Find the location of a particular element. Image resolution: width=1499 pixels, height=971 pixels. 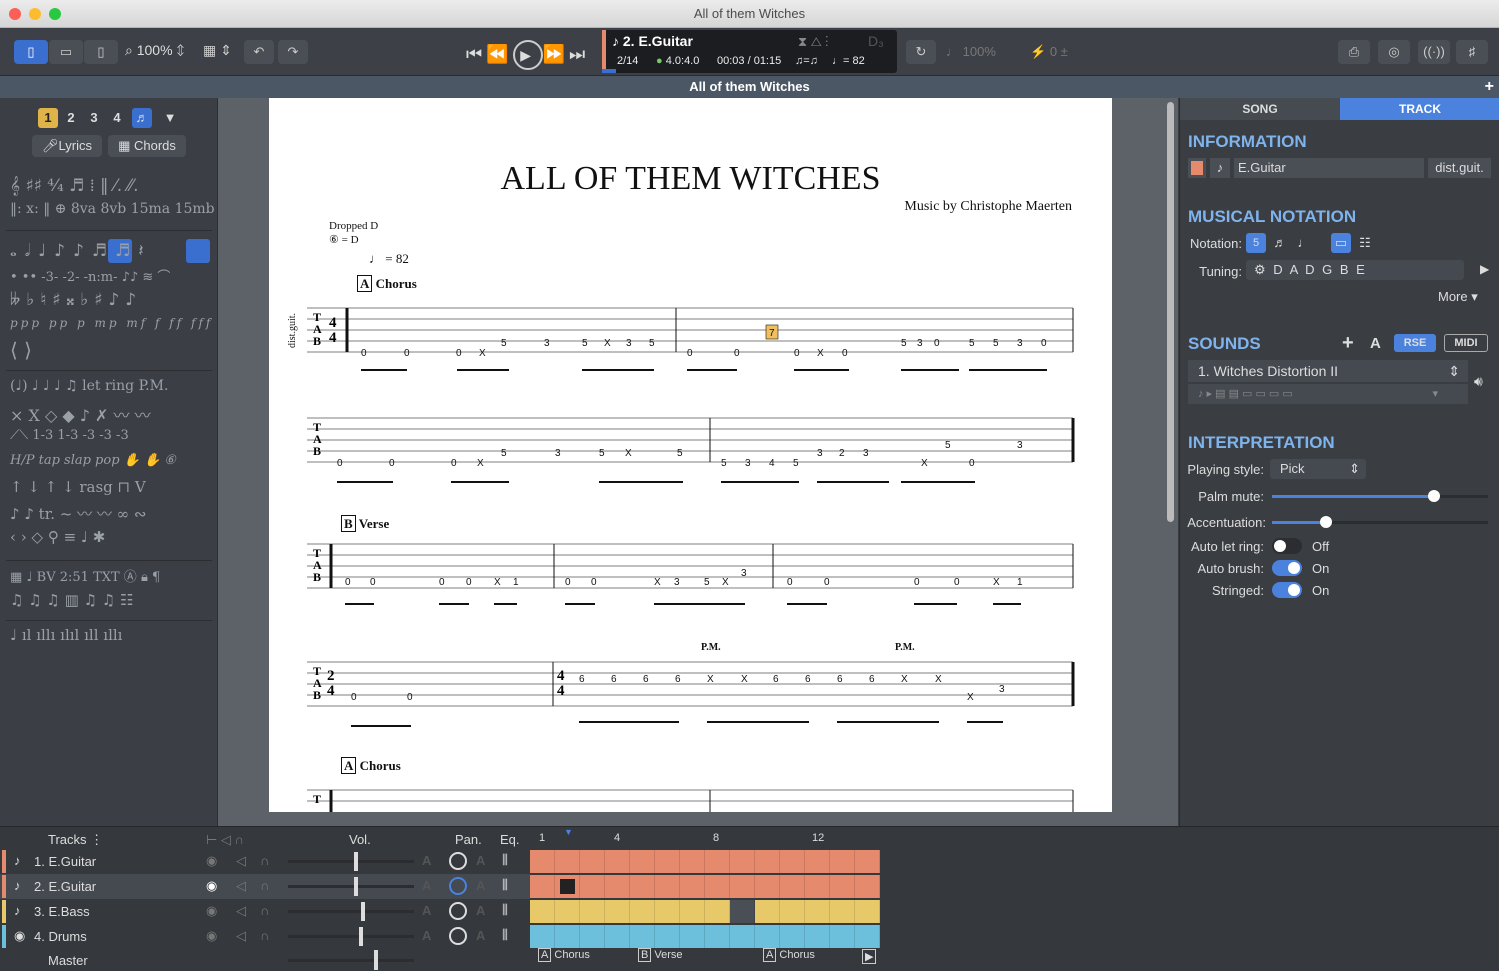

next-section-icon: ▶ is located at coordinates (869, 956).